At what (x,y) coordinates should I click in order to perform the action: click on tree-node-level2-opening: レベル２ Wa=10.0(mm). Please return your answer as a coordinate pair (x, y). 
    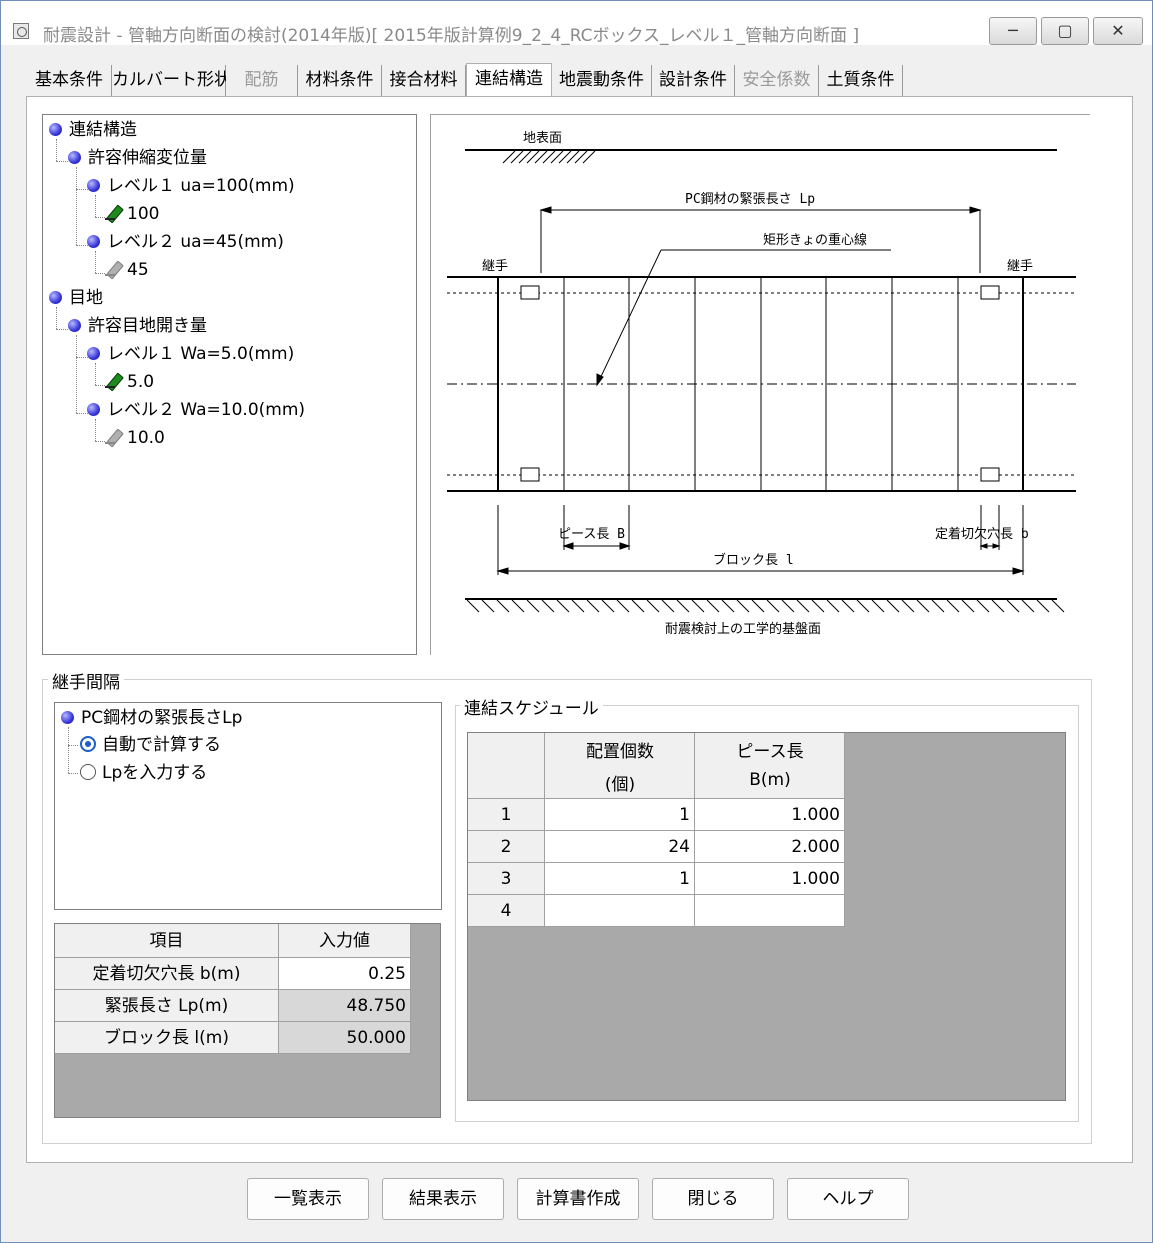
    Looking at the image, I should click on (196, 410).